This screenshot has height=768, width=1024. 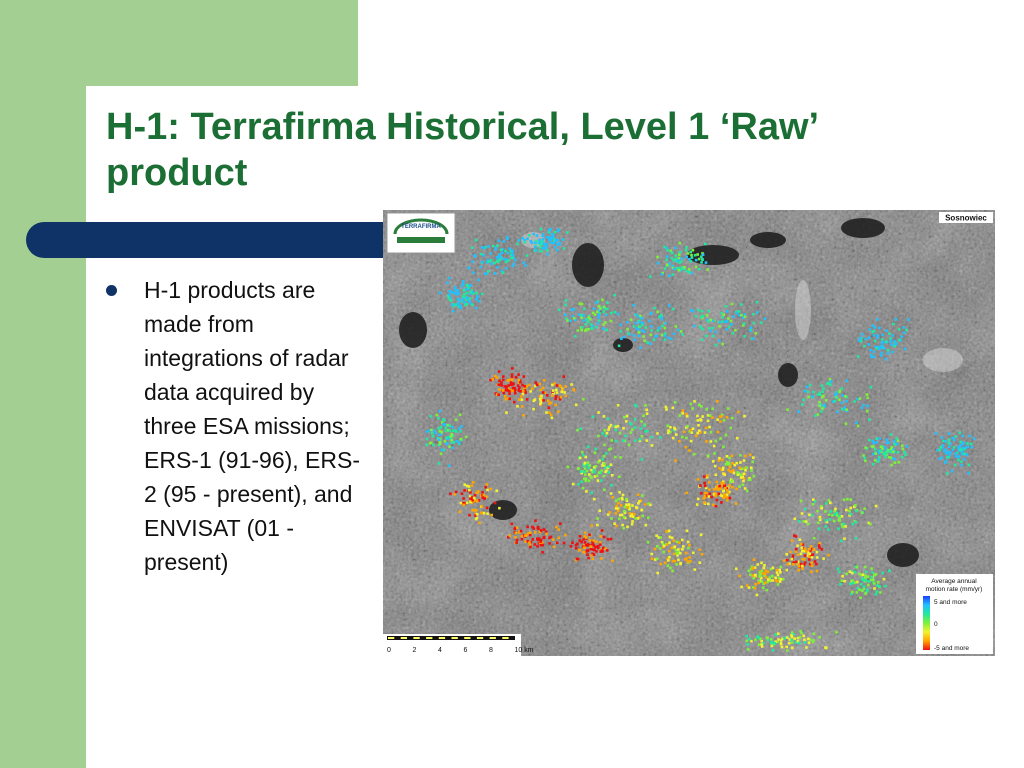 I want to click on legend-label-mid: 0, so click(x=936, y=624).